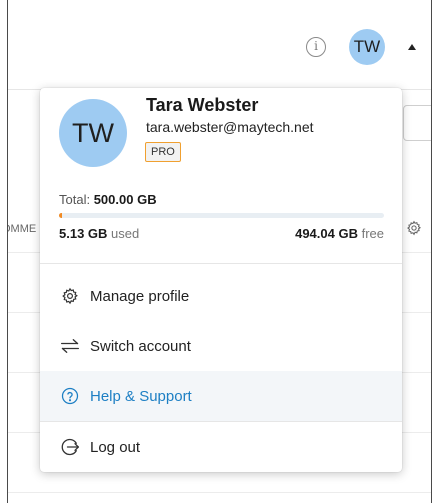 This screenshot has height=503, width=433. I want to click on user-avatar-button: TW, so click(367, 47).